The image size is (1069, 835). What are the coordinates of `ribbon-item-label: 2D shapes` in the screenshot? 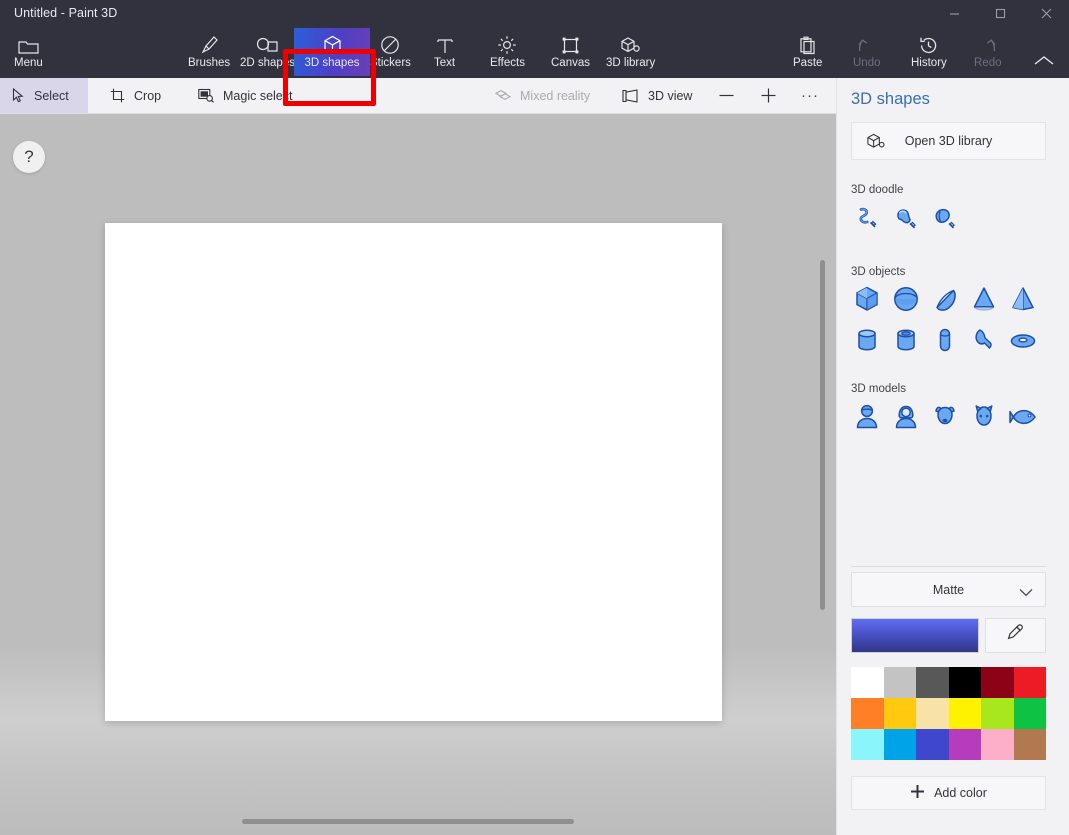 It's located at (267, 62).